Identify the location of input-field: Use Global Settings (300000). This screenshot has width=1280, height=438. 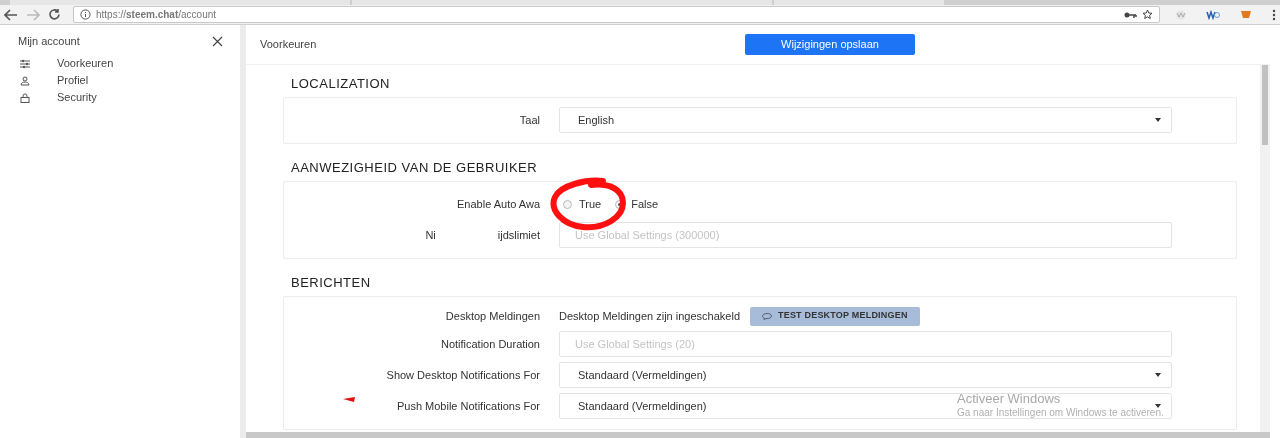
(865, 235).